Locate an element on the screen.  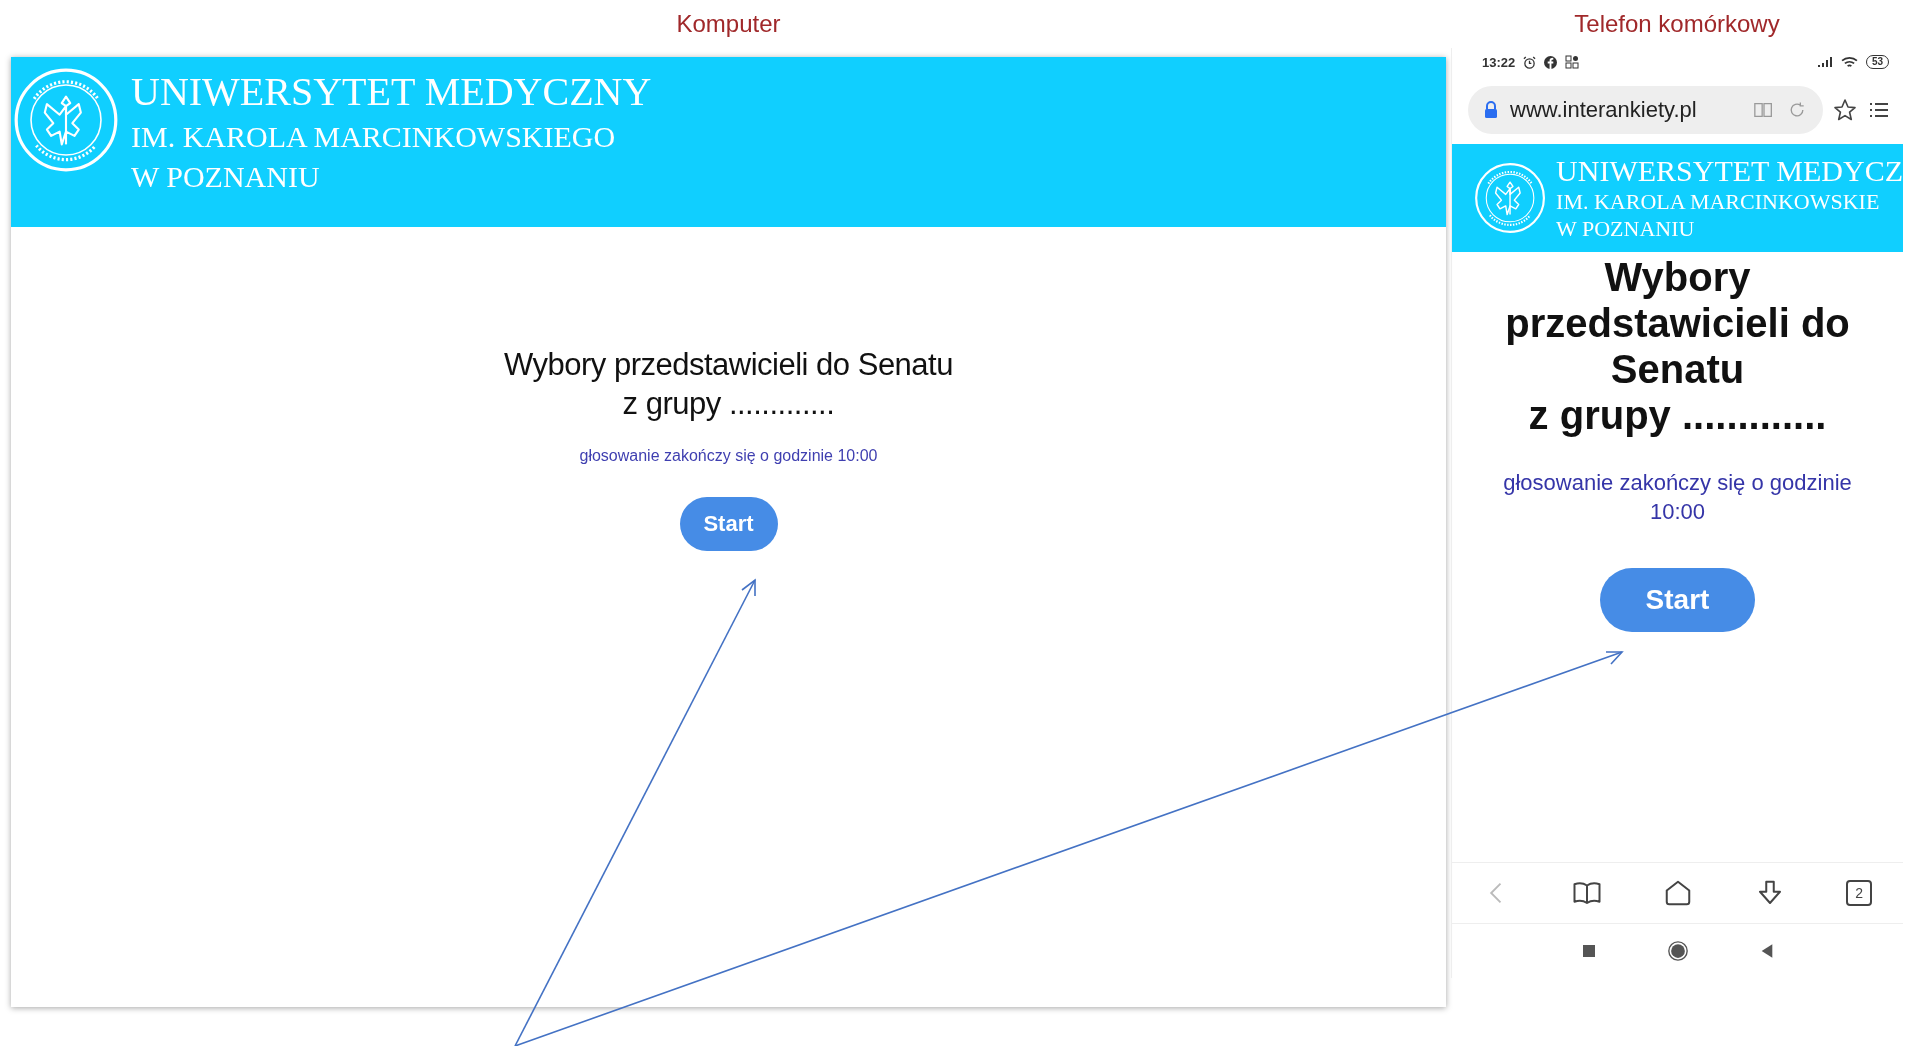
tab-count-button: 2 is located at coordinates (1859, 893).